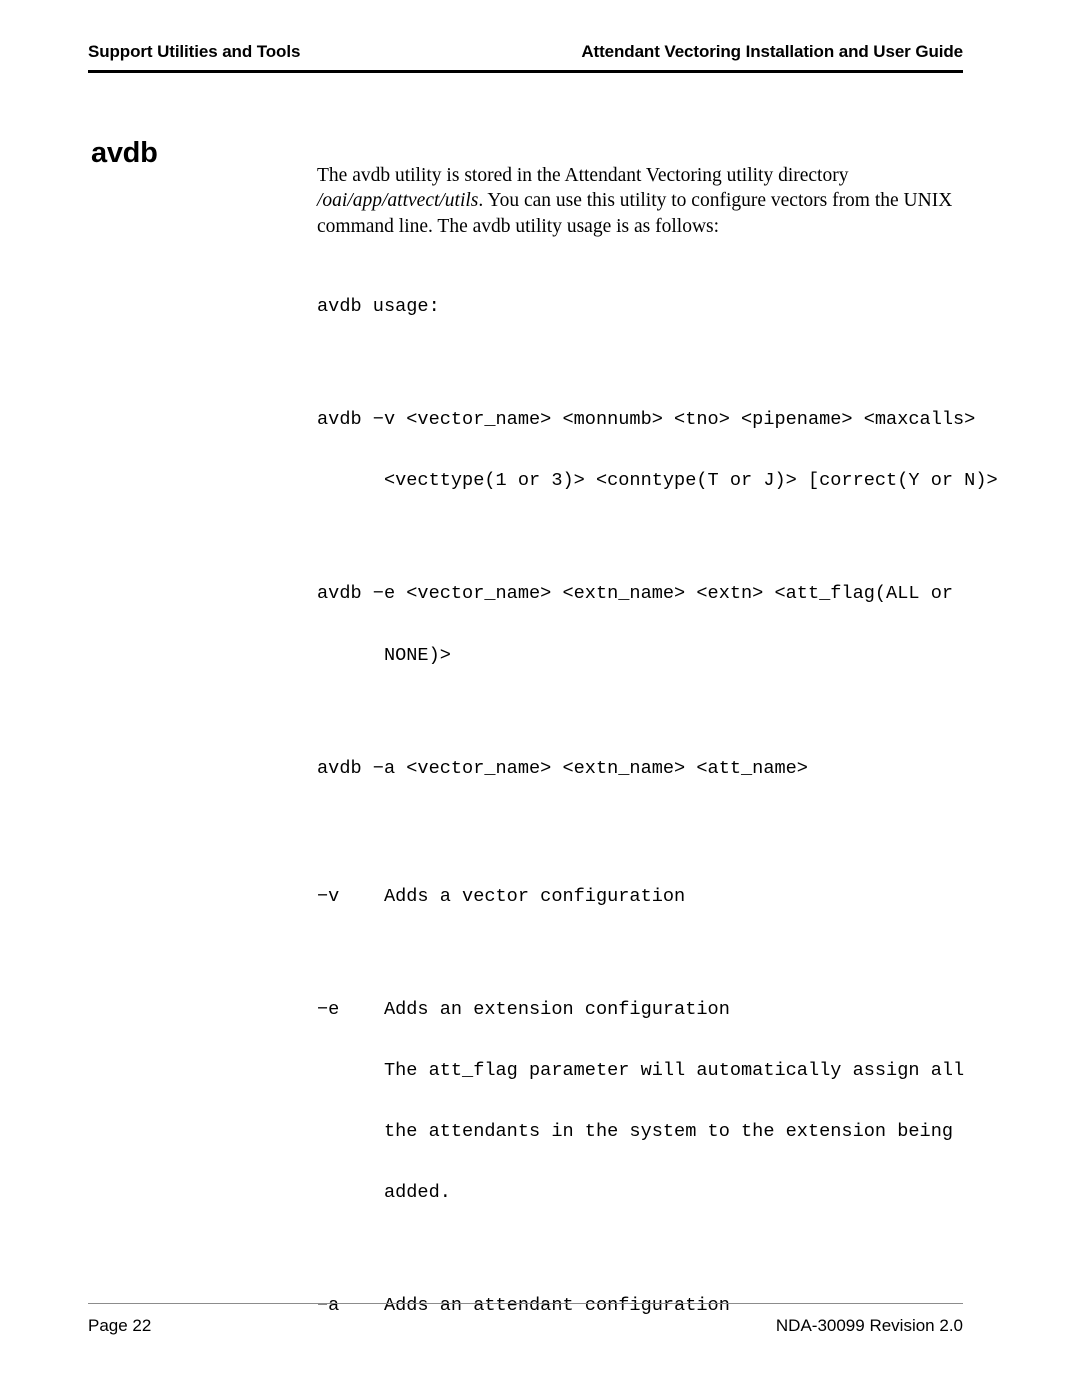 The height and width of the screenshot is (1397, 1080). I want to click on flag-e-note-line-3: added., so click(384, 1193).